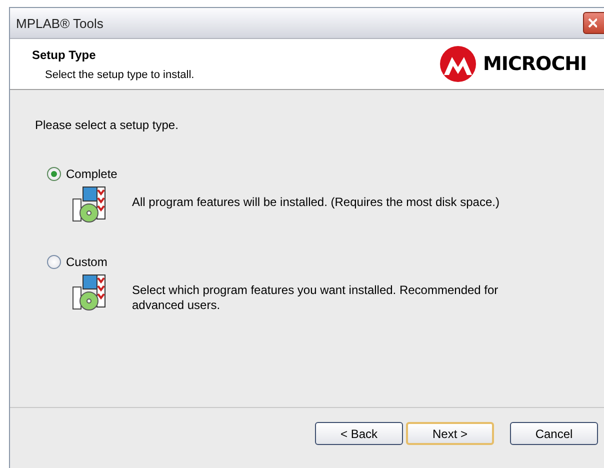 Image resolution: width=604 pixels, height=468 pixels. I want to click on radio-button: Complete, so click(82, 174).